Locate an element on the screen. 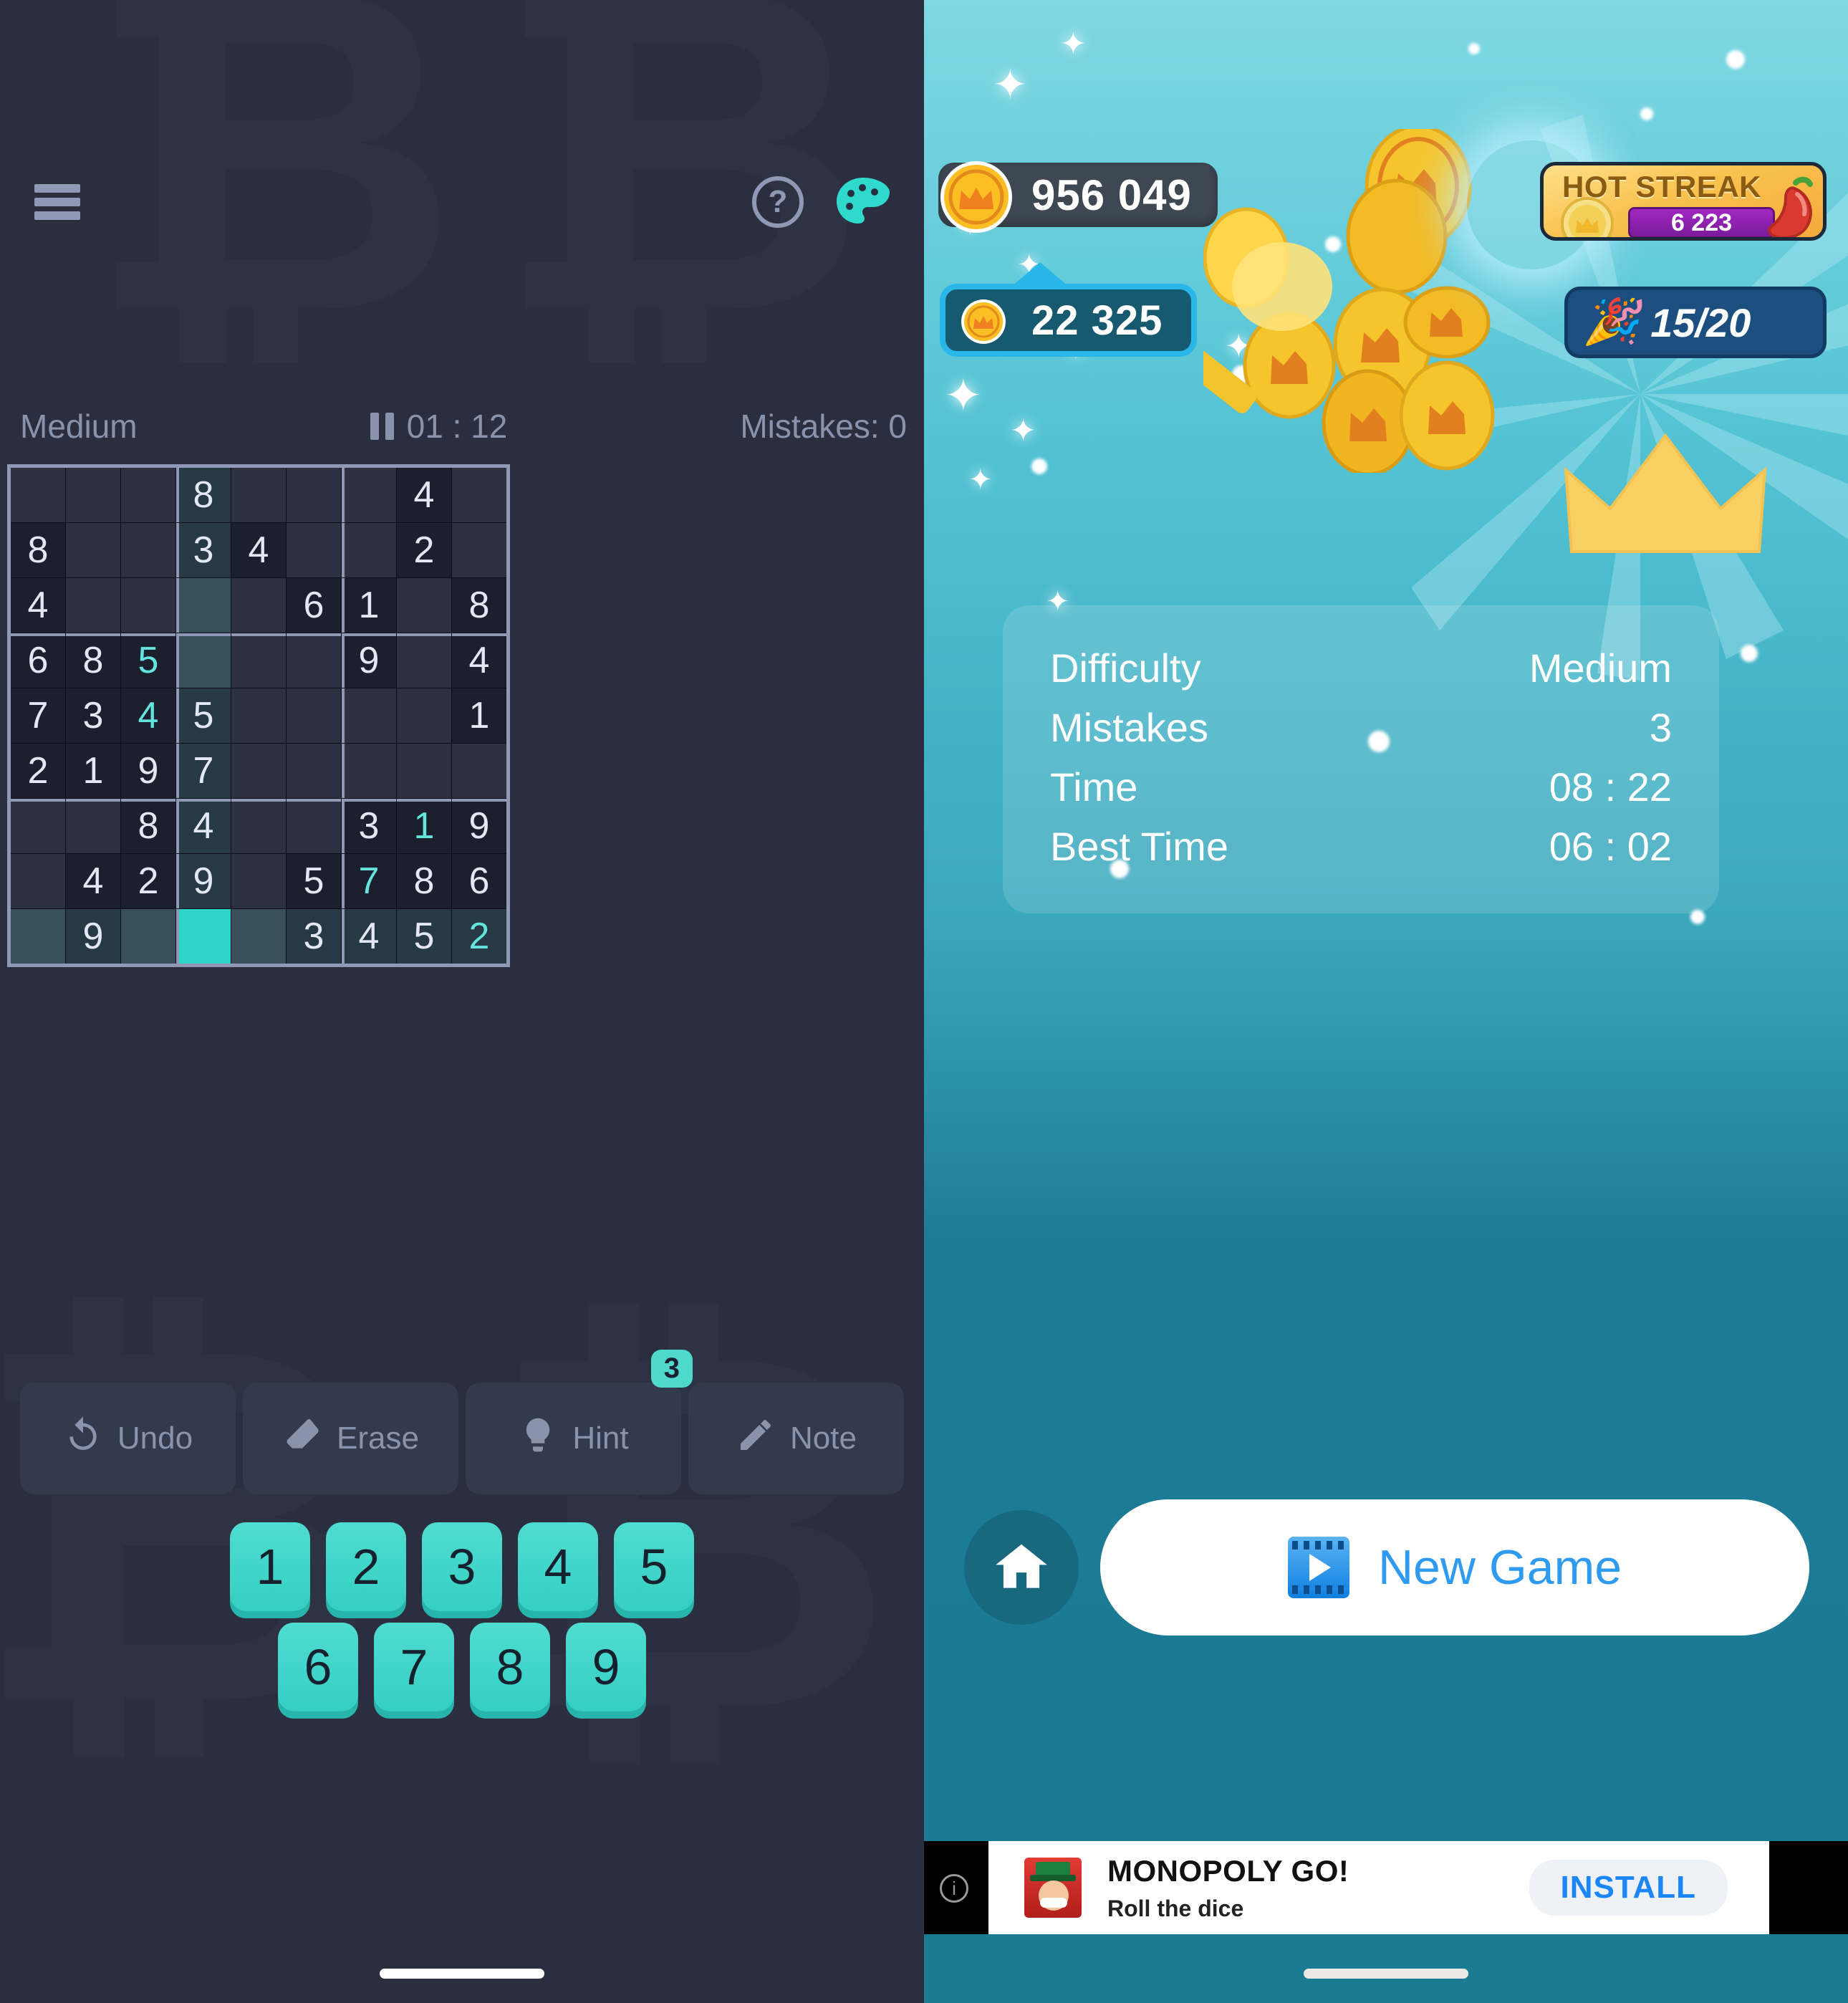 The width and height of the screenshot is (1848, 2003). ad-info-icon: i is located at coordinates (954, 1888).